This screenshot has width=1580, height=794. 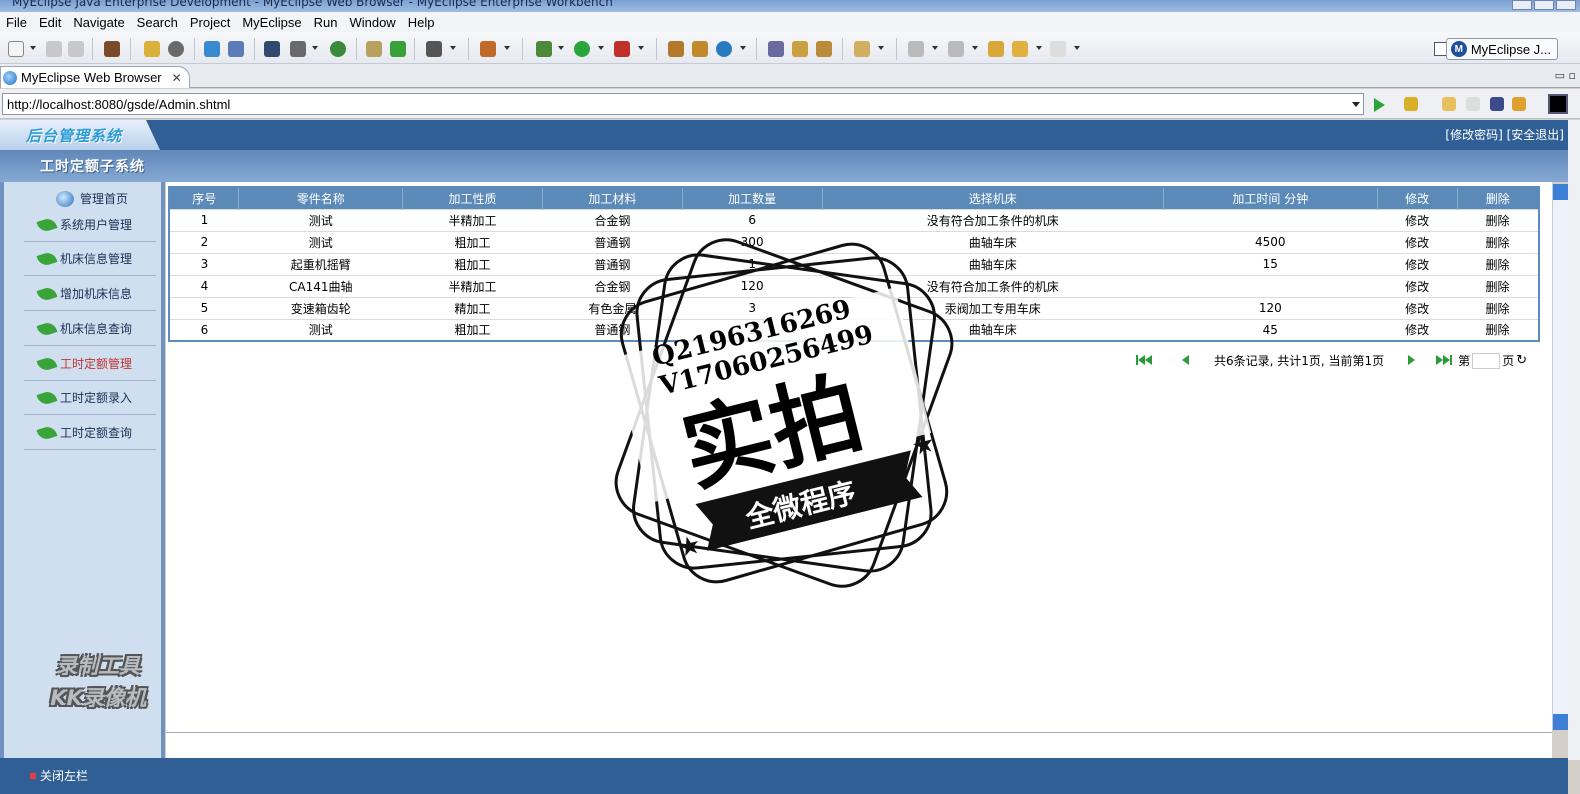 I want to click on menu-navigate: Navigate, so click(x=98, y=22).